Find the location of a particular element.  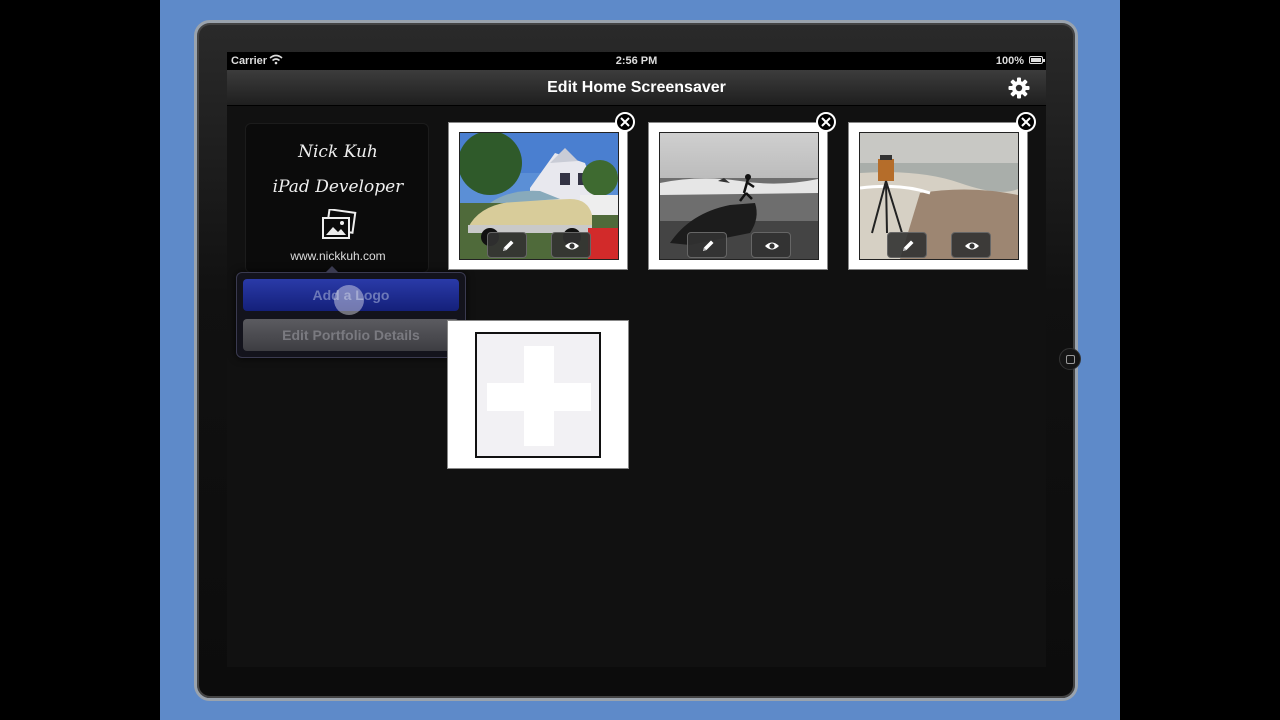

photo-thumbnail-rock is located at coordinates (739, 196).